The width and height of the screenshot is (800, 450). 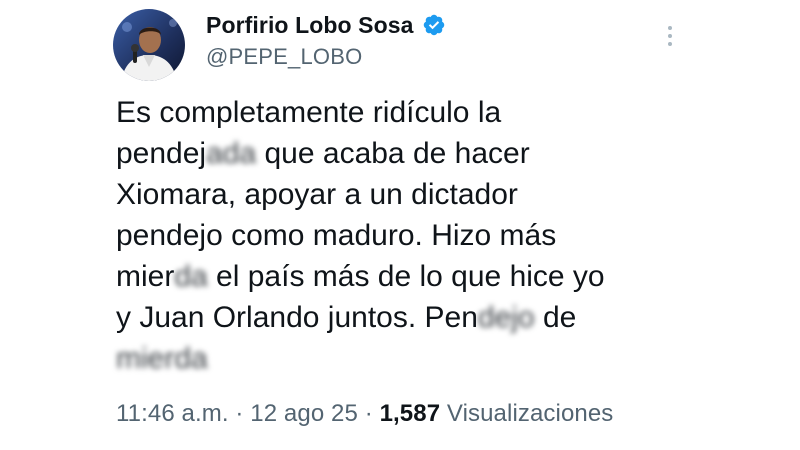 What do you see at coordinates (406, 276) in the screenshot?
I see `tweet-text-segment: el país más de lo que hice yo` at bounding box center [406, 276].